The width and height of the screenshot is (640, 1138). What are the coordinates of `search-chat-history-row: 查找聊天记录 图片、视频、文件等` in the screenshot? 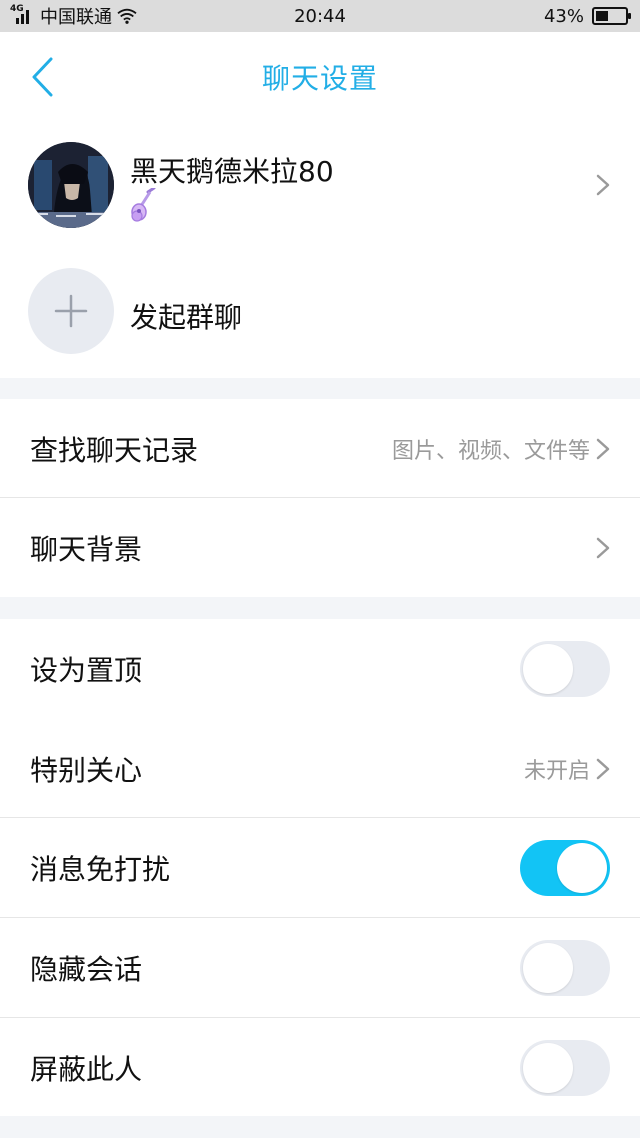 It's located at (320, 449).